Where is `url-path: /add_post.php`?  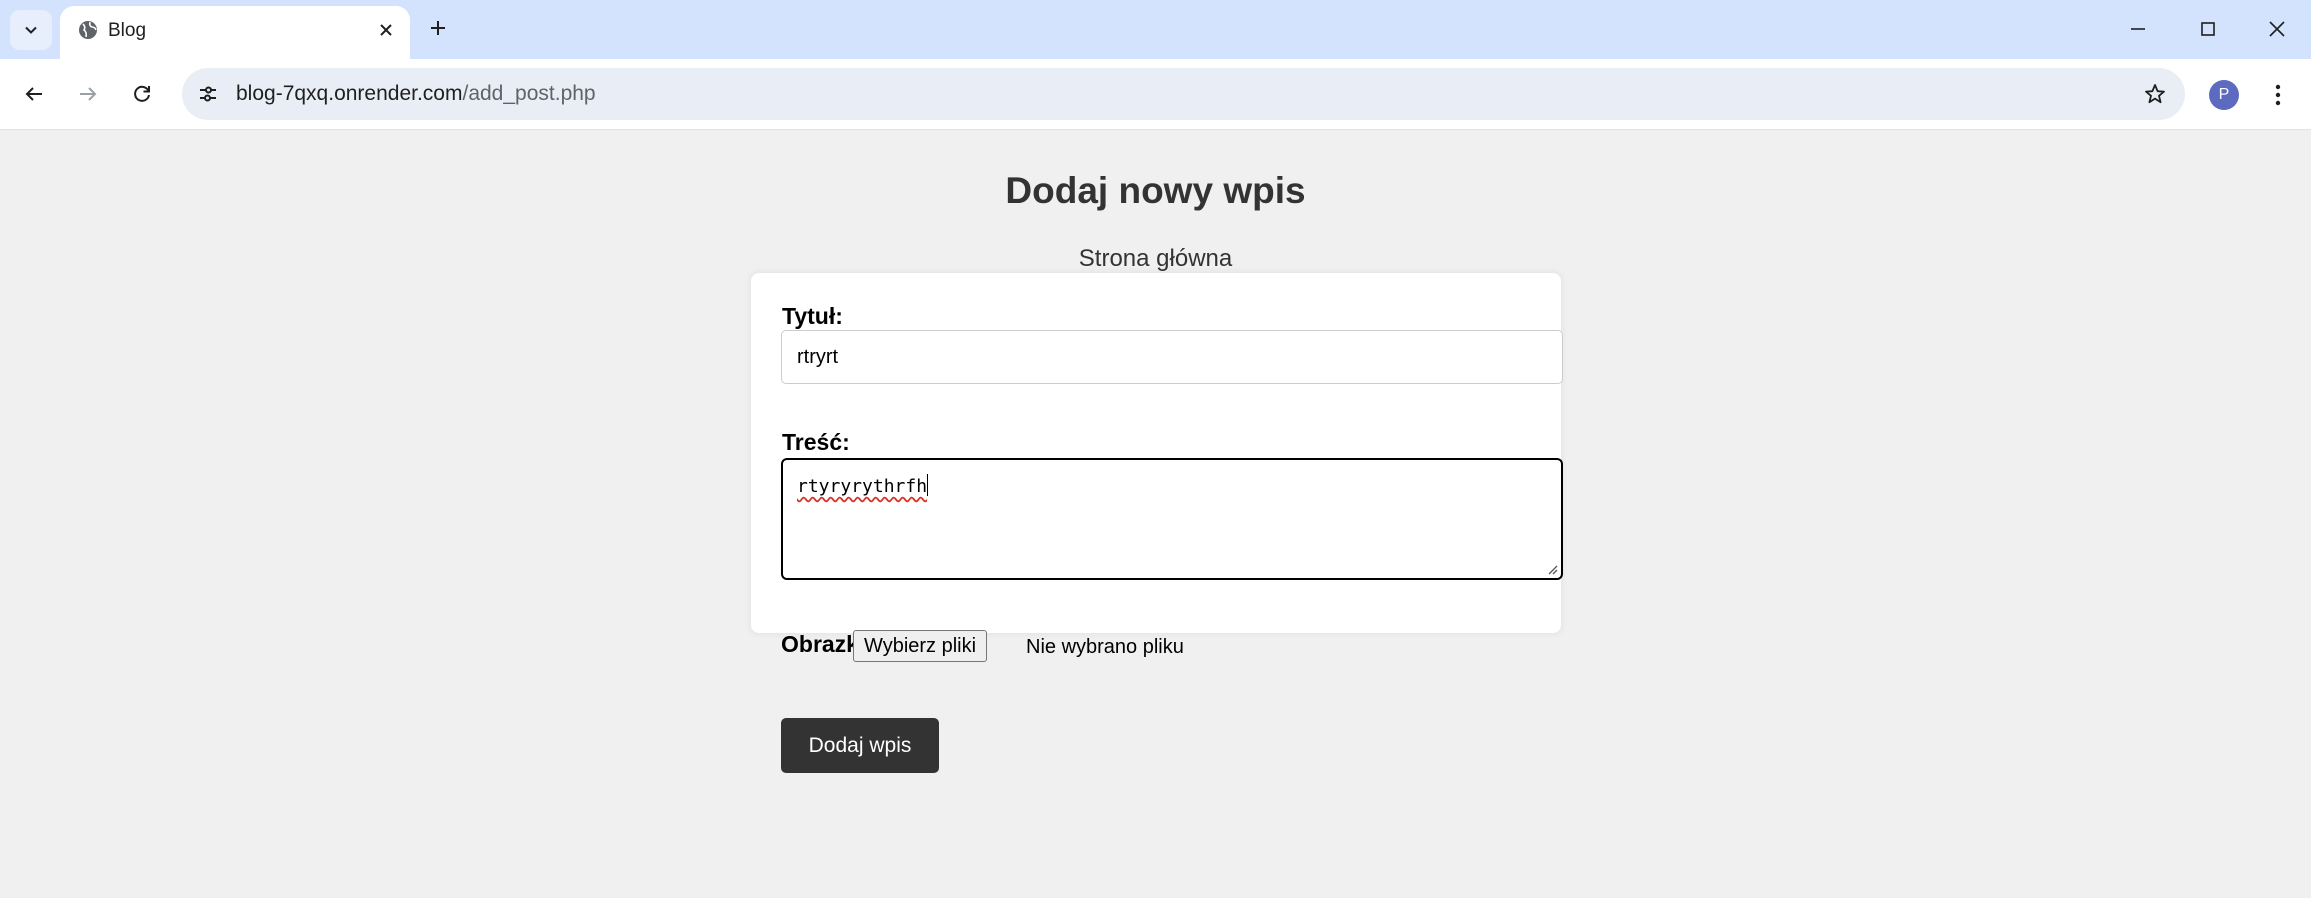 url-path: /add_post.php is located at coordinates (529, 93).